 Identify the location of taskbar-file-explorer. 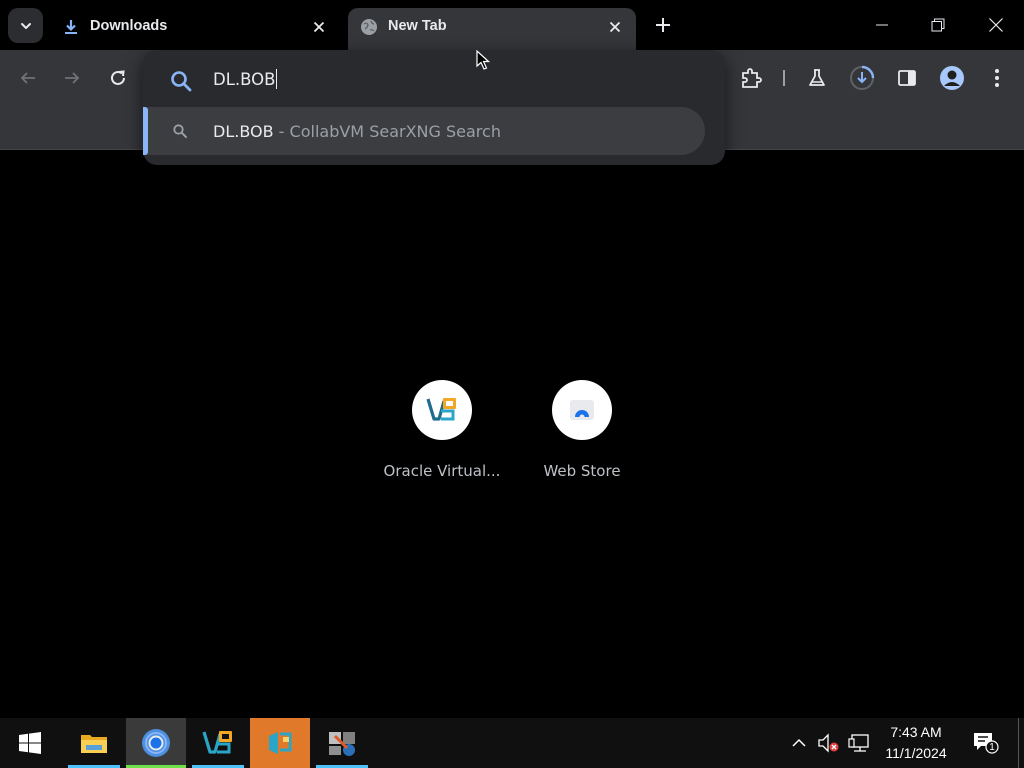
(94, 743).